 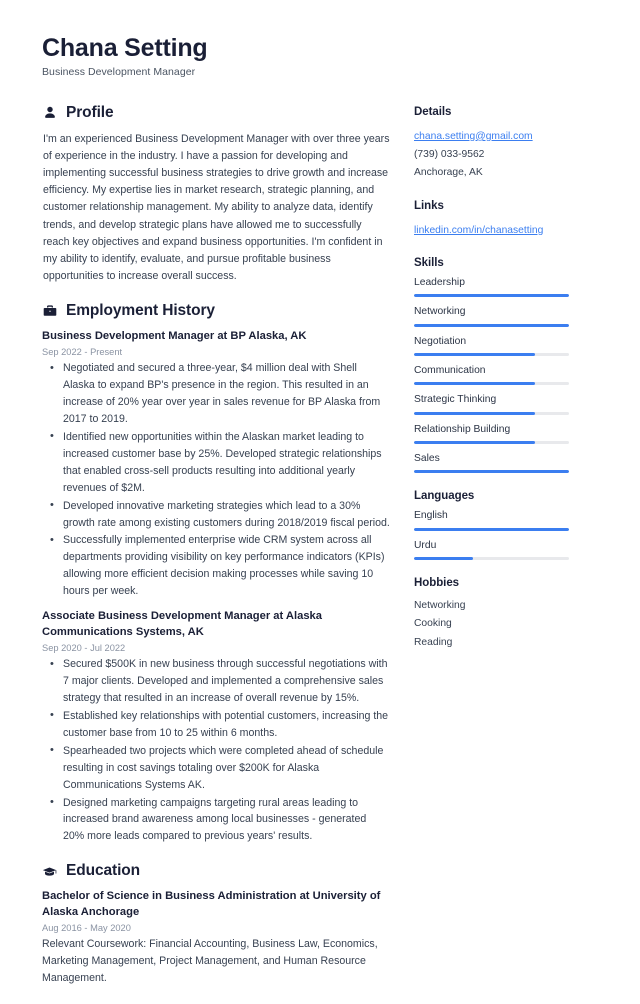 What do you see at coordinates (82, 352) in the screenshot?
I see `employment-entry-date: Sep 2022 - Present` at bounding box center [82, 352].